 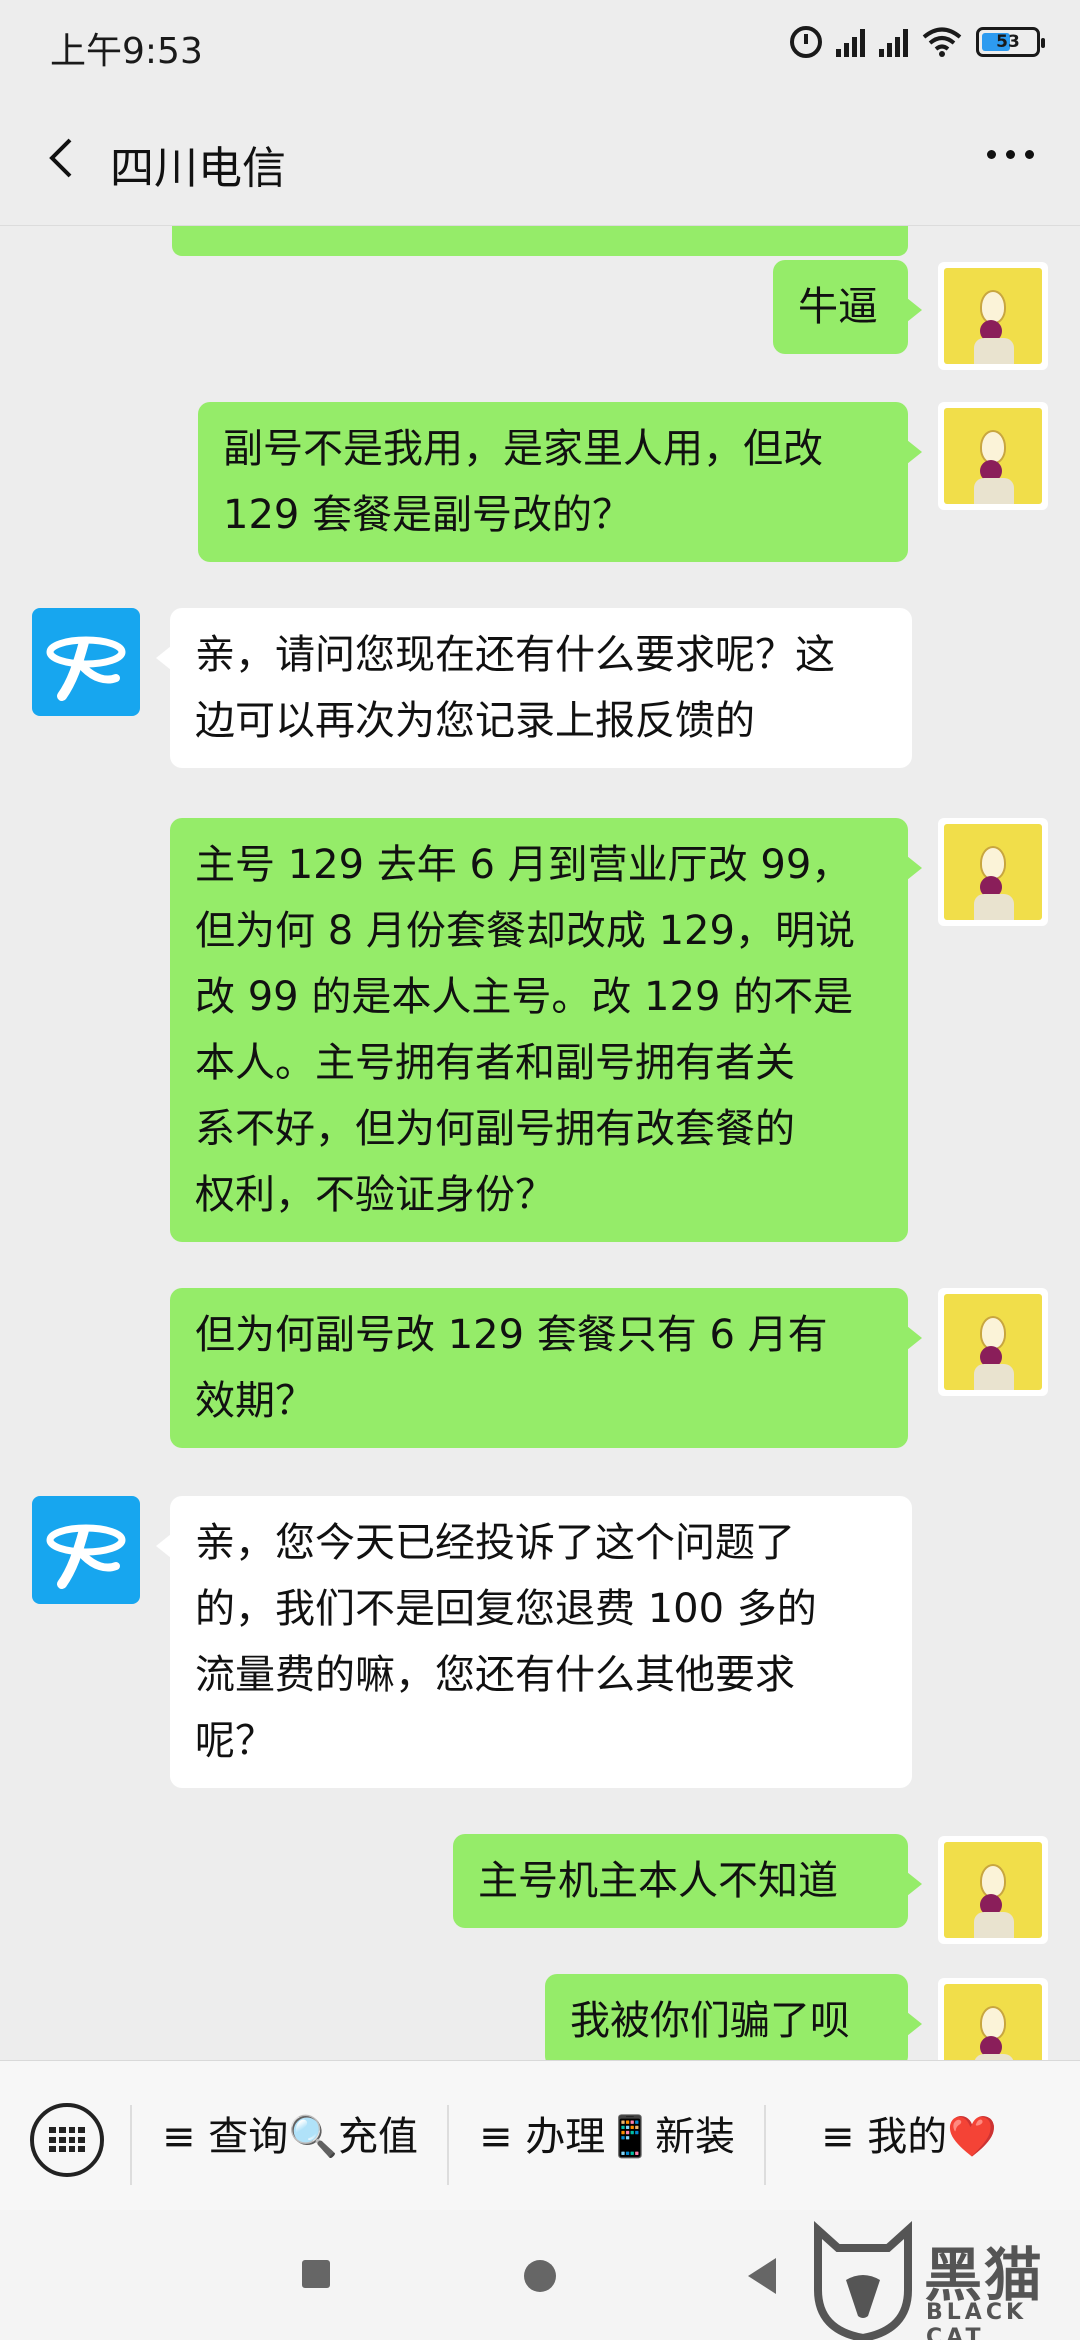 I want to click on message-line: 呢？, so click(x=235, y=1741).